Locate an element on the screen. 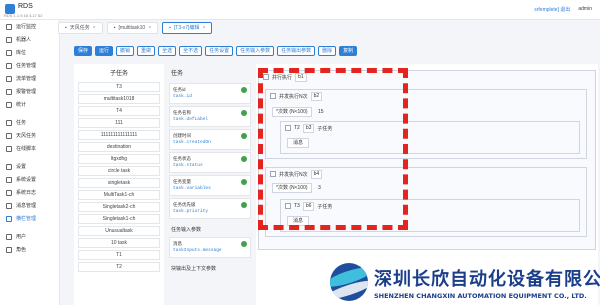  toolbar-button: 任务输入参数 is located at coordinates (255, 51).